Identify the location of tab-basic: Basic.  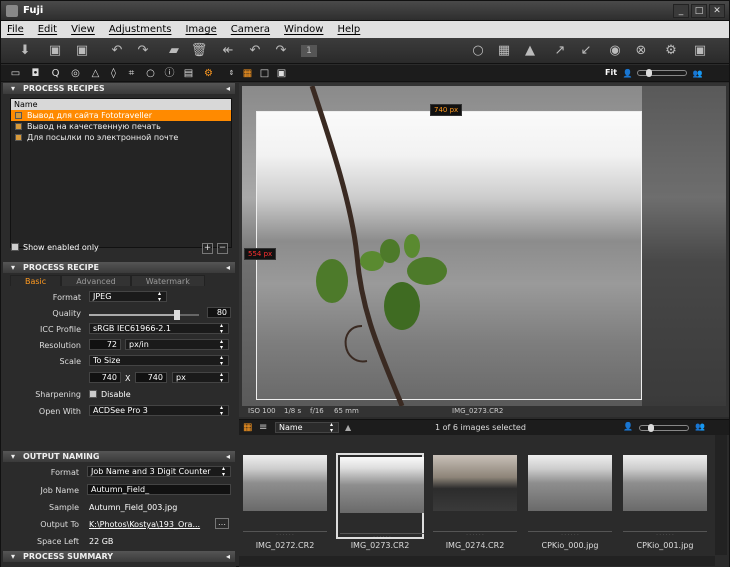
(36, 280).